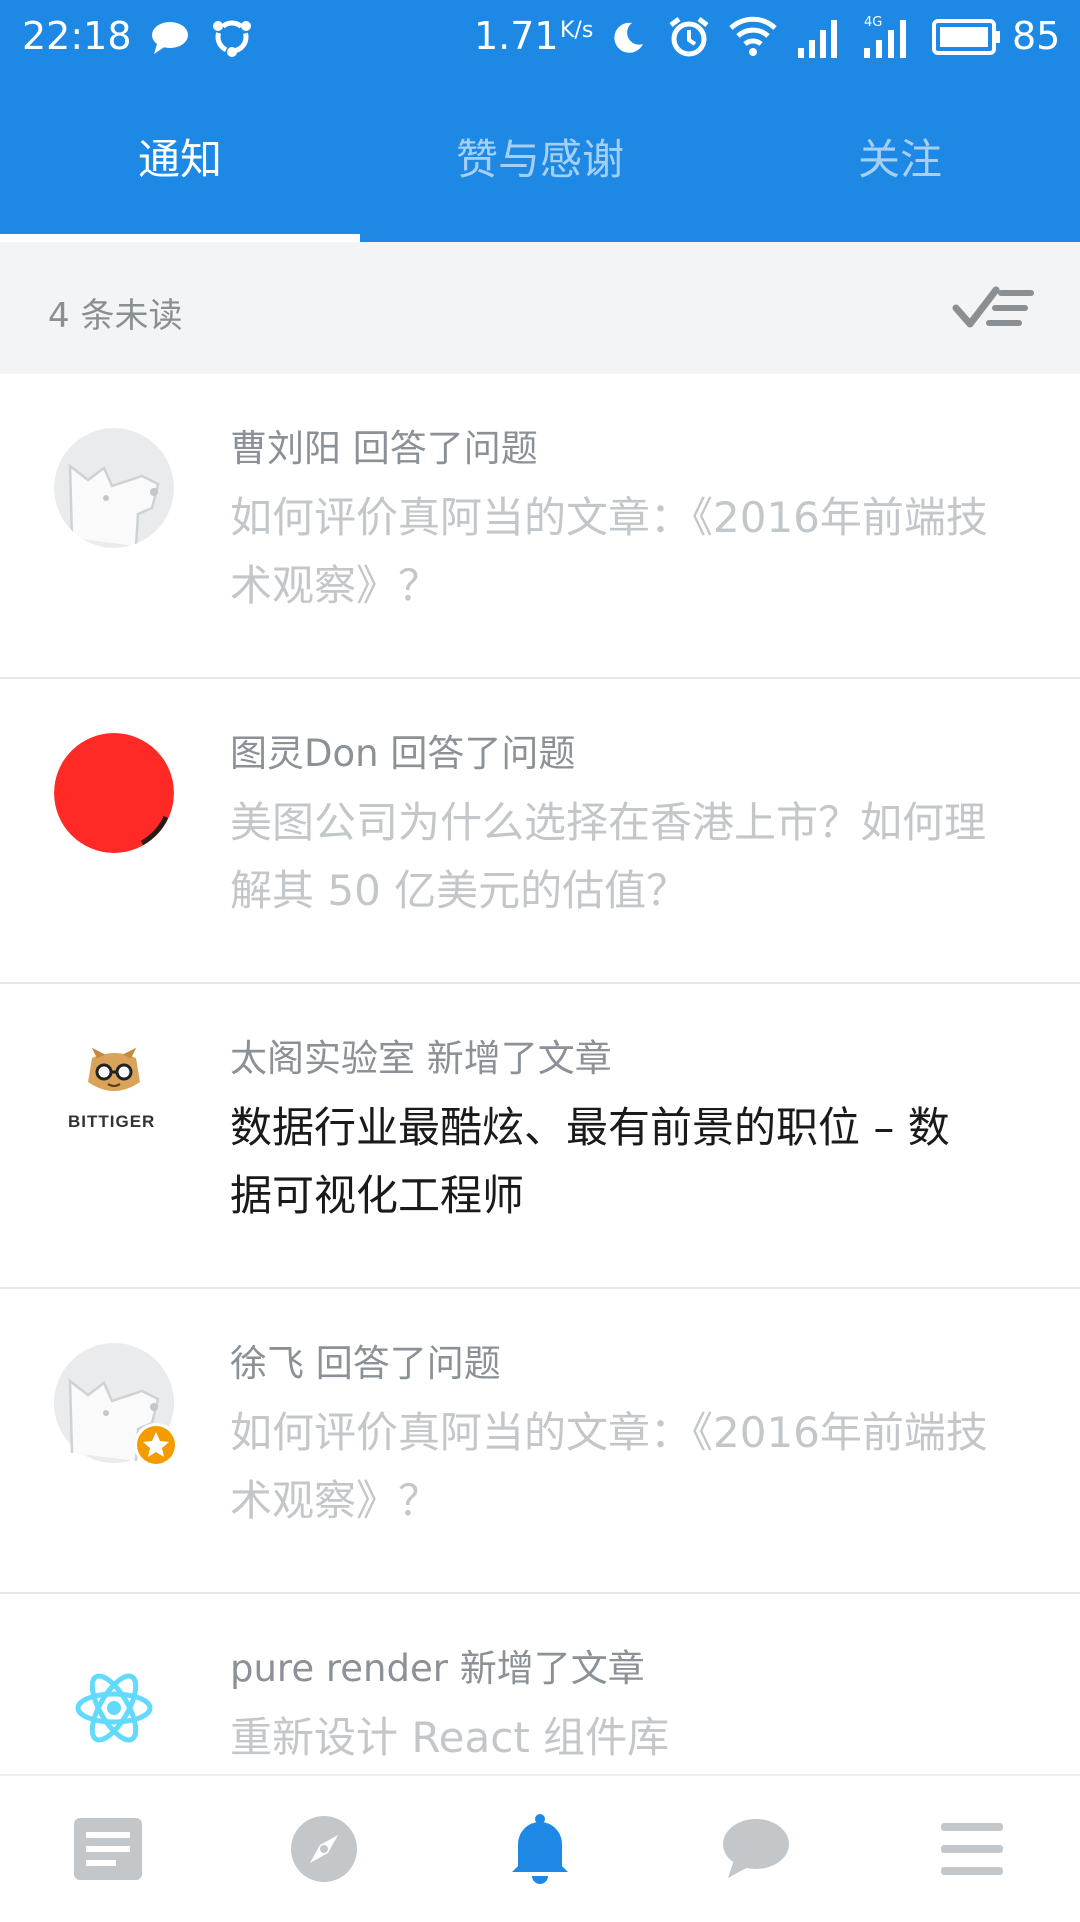 This screenshot has height=1922, width=1080. I want to click on red-circle-avatar, so click(114, 793).